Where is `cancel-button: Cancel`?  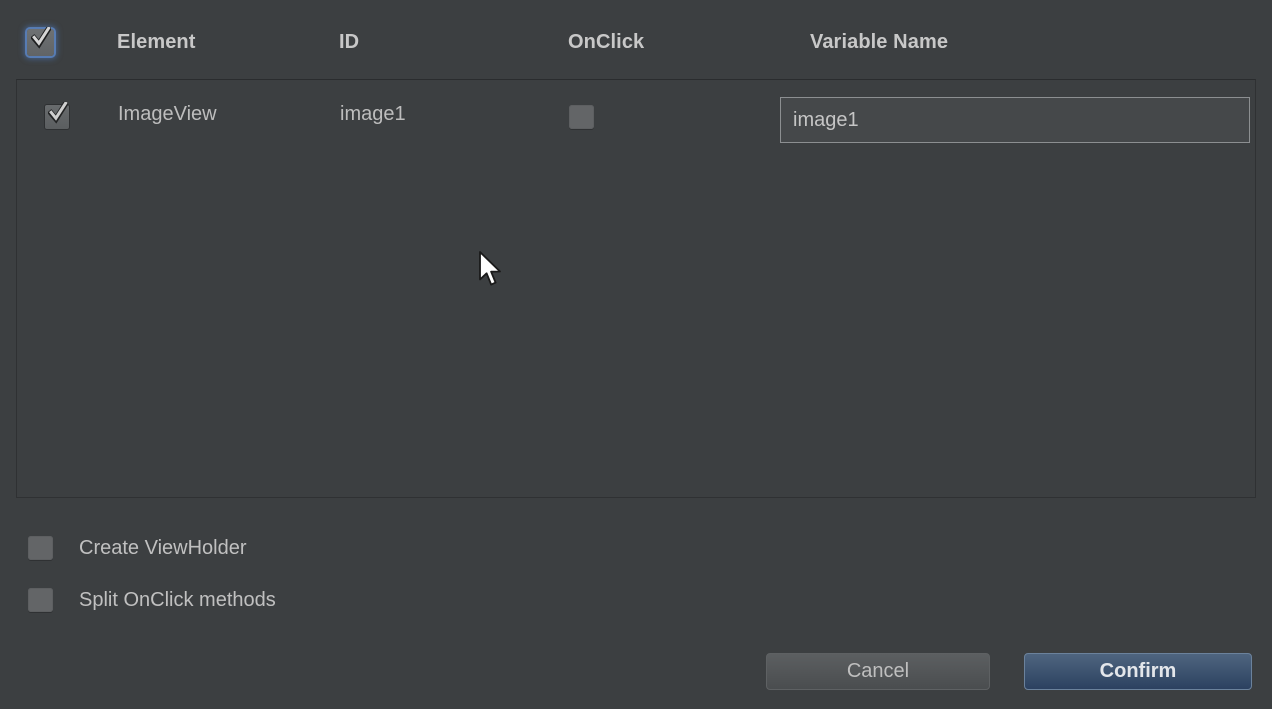 cancel-button: Cancel is located at coordinates (878, 671).